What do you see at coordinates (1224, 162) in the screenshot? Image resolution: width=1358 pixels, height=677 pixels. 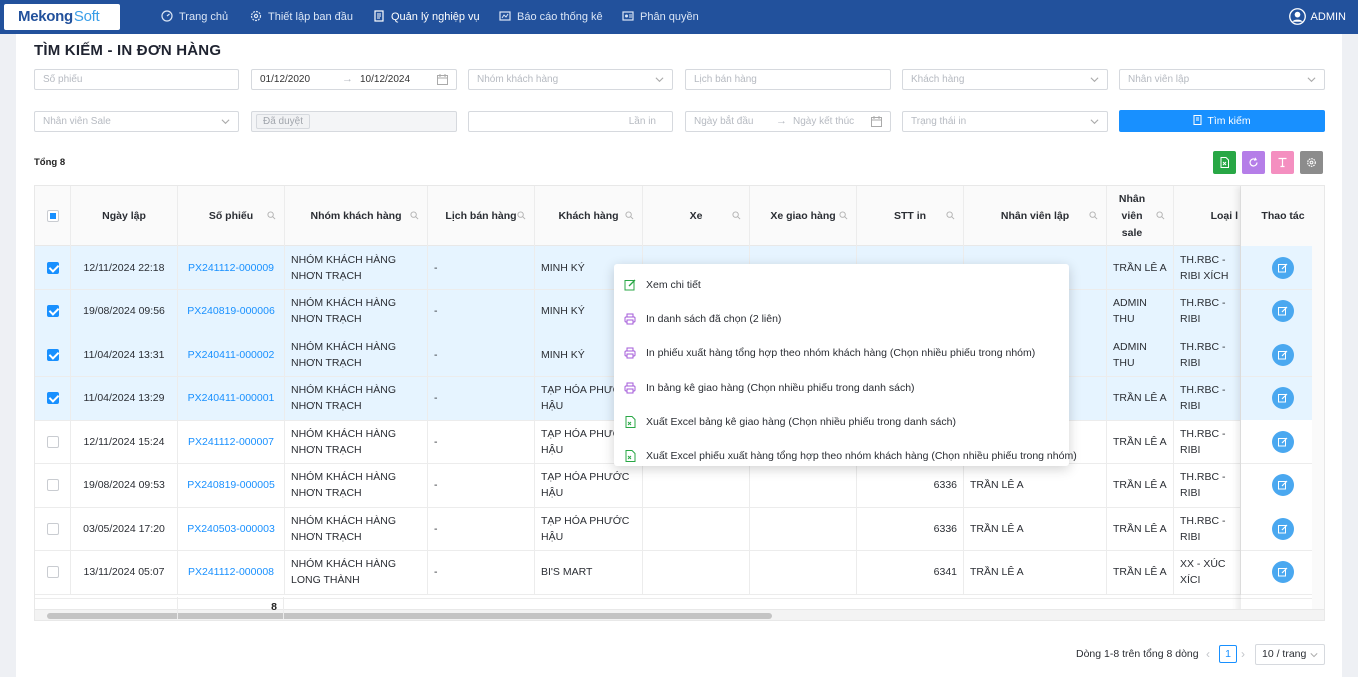 I see `export-excel-button` at bounding box center [1224, 162].